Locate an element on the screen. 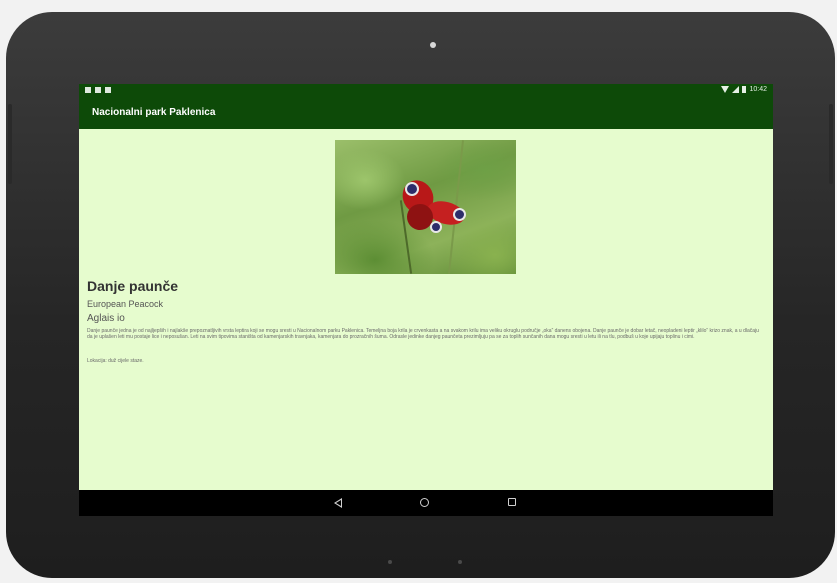  status-bar: 10:42 is located at coordinates (426, 91).